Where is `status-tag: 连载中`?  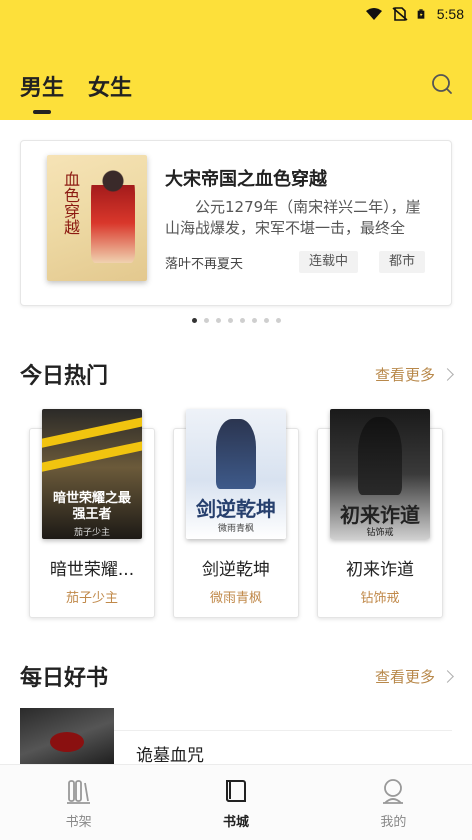 status-tag: 连载中 is located at coordinates (329, 262).